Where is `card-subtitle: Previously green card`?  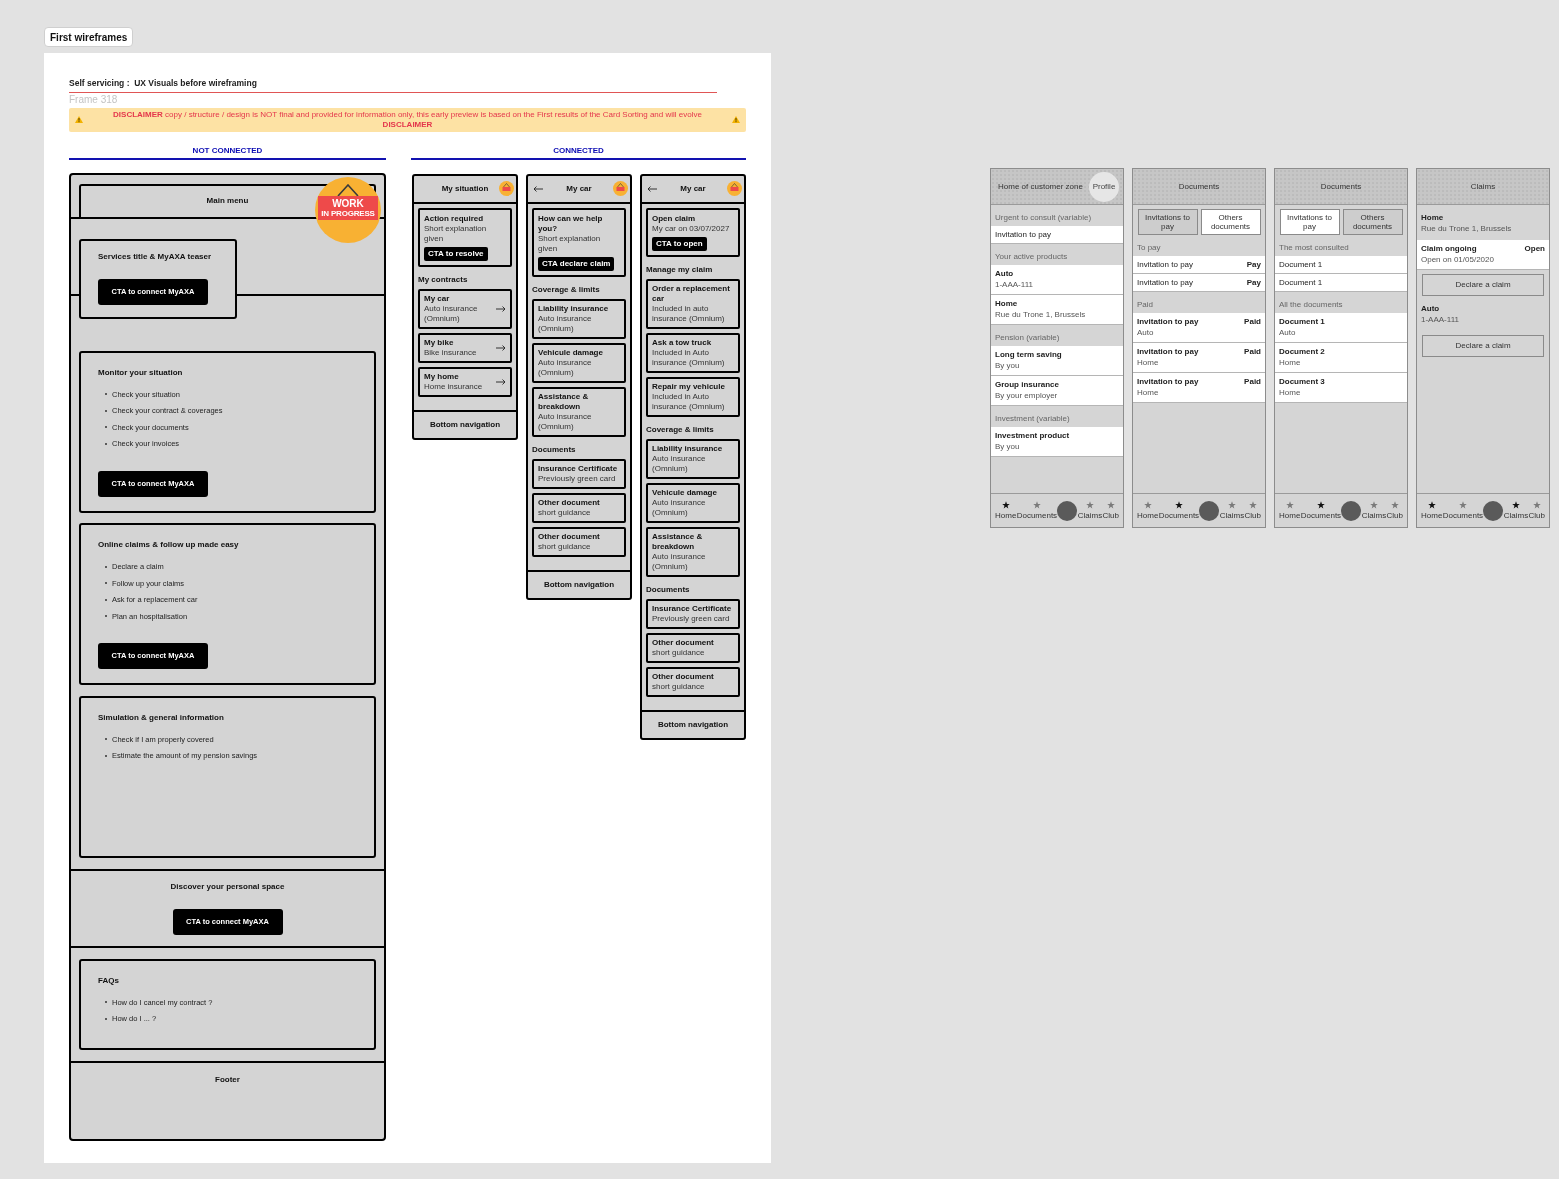 card-subtitle: Previously green card is located at coordinates (691, 618).